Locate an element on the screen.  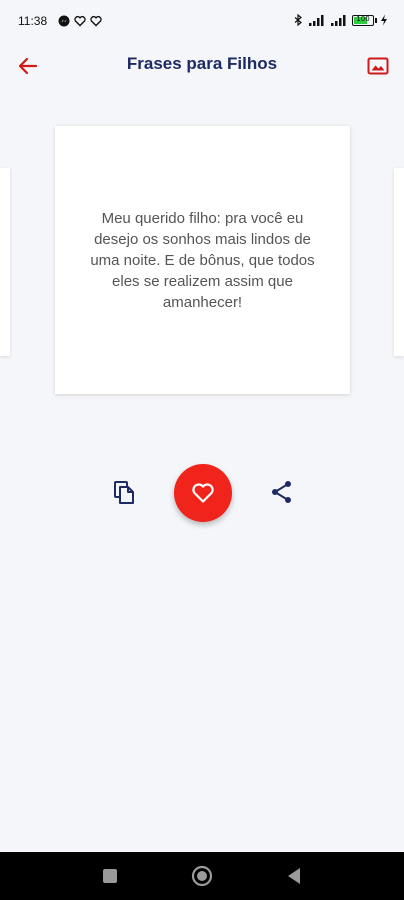
messenger-icon is located at coordinates (64, 21).